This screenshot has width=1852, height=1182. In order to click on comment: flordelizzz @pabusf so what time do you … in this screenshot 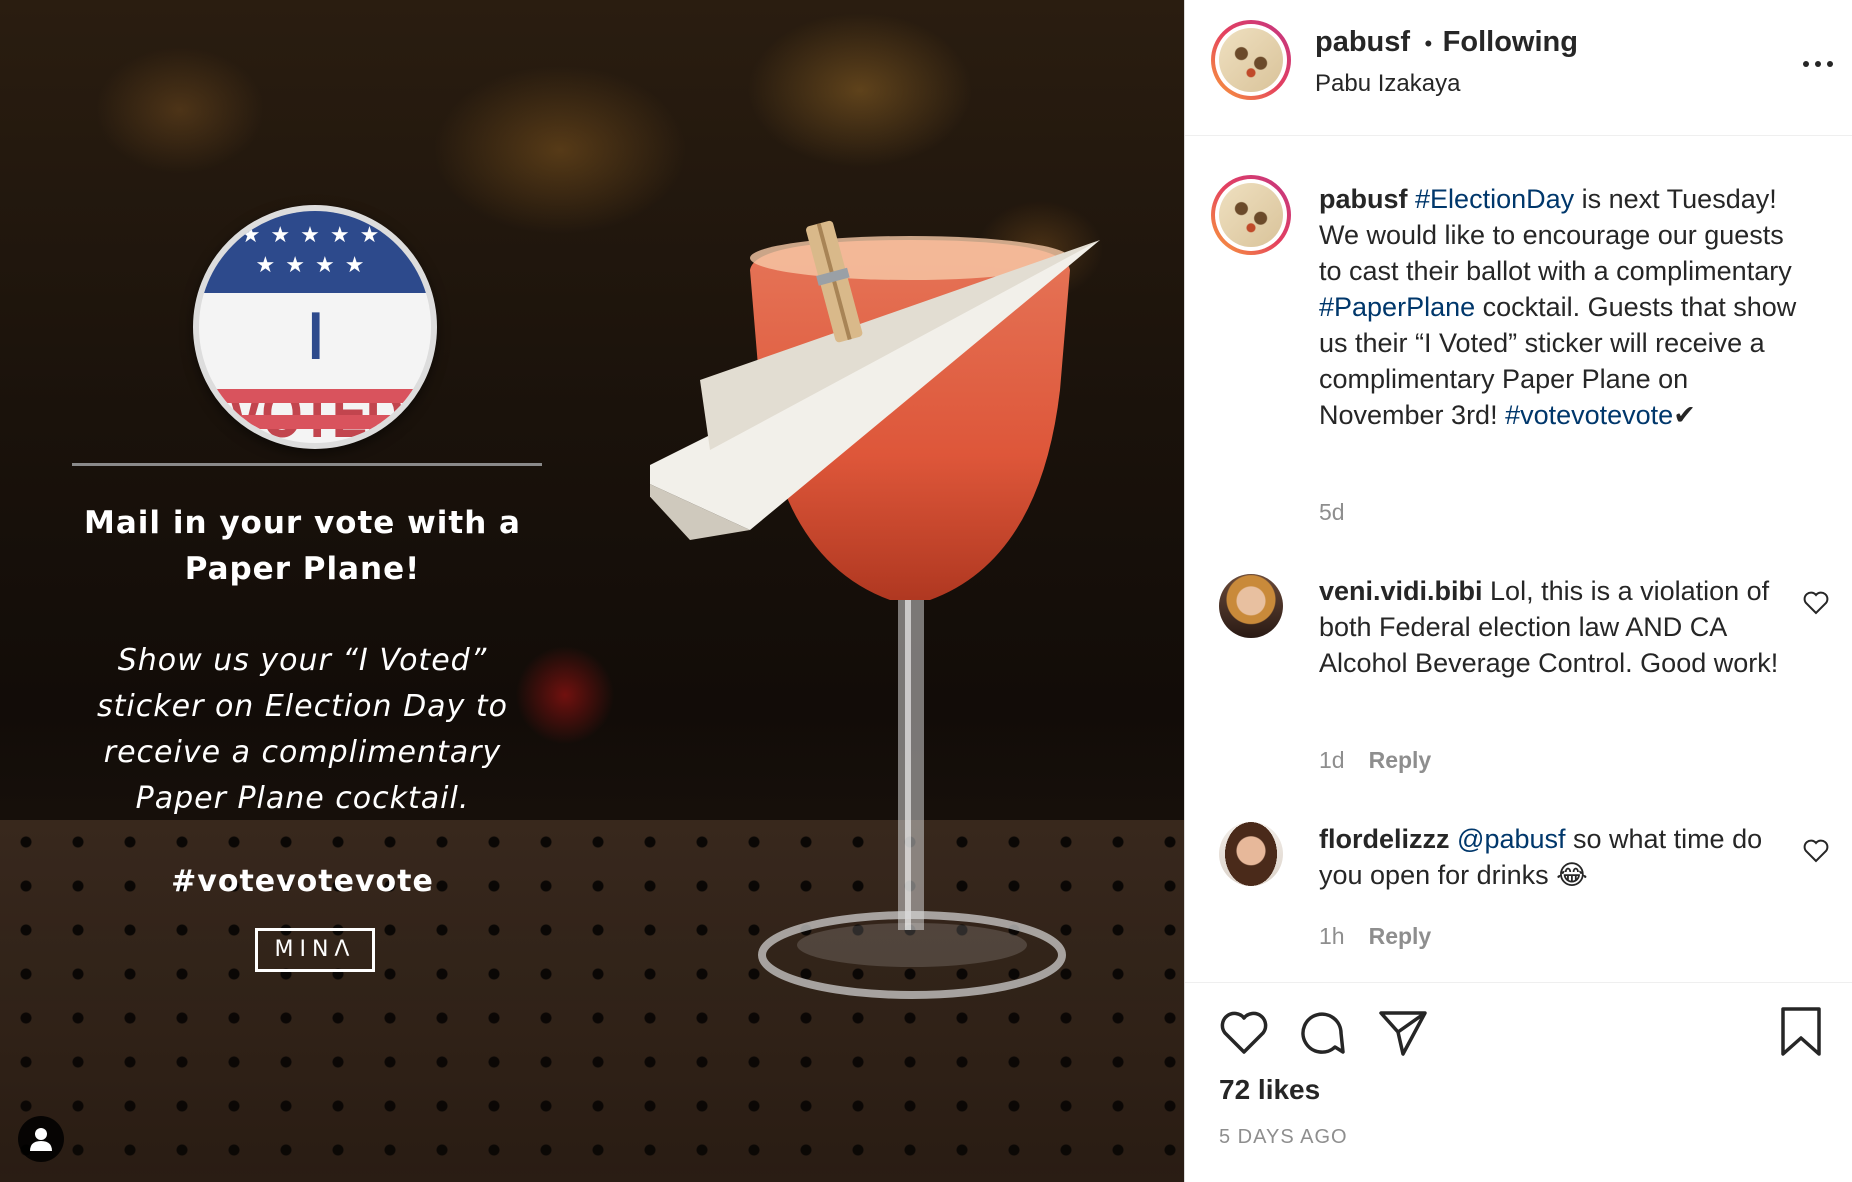, I will do `click(1564, 857)`.